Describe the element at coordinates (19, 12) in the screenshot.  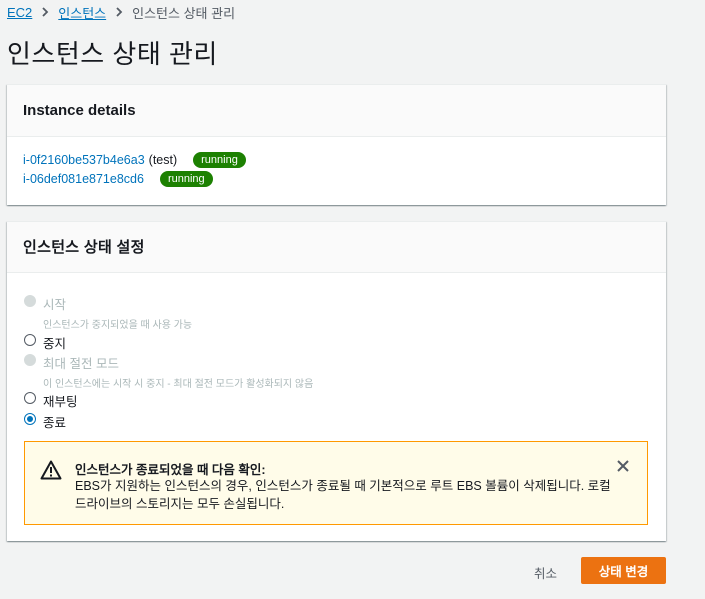
I see `breadcrumb-ec2-link: EC2` at that location.